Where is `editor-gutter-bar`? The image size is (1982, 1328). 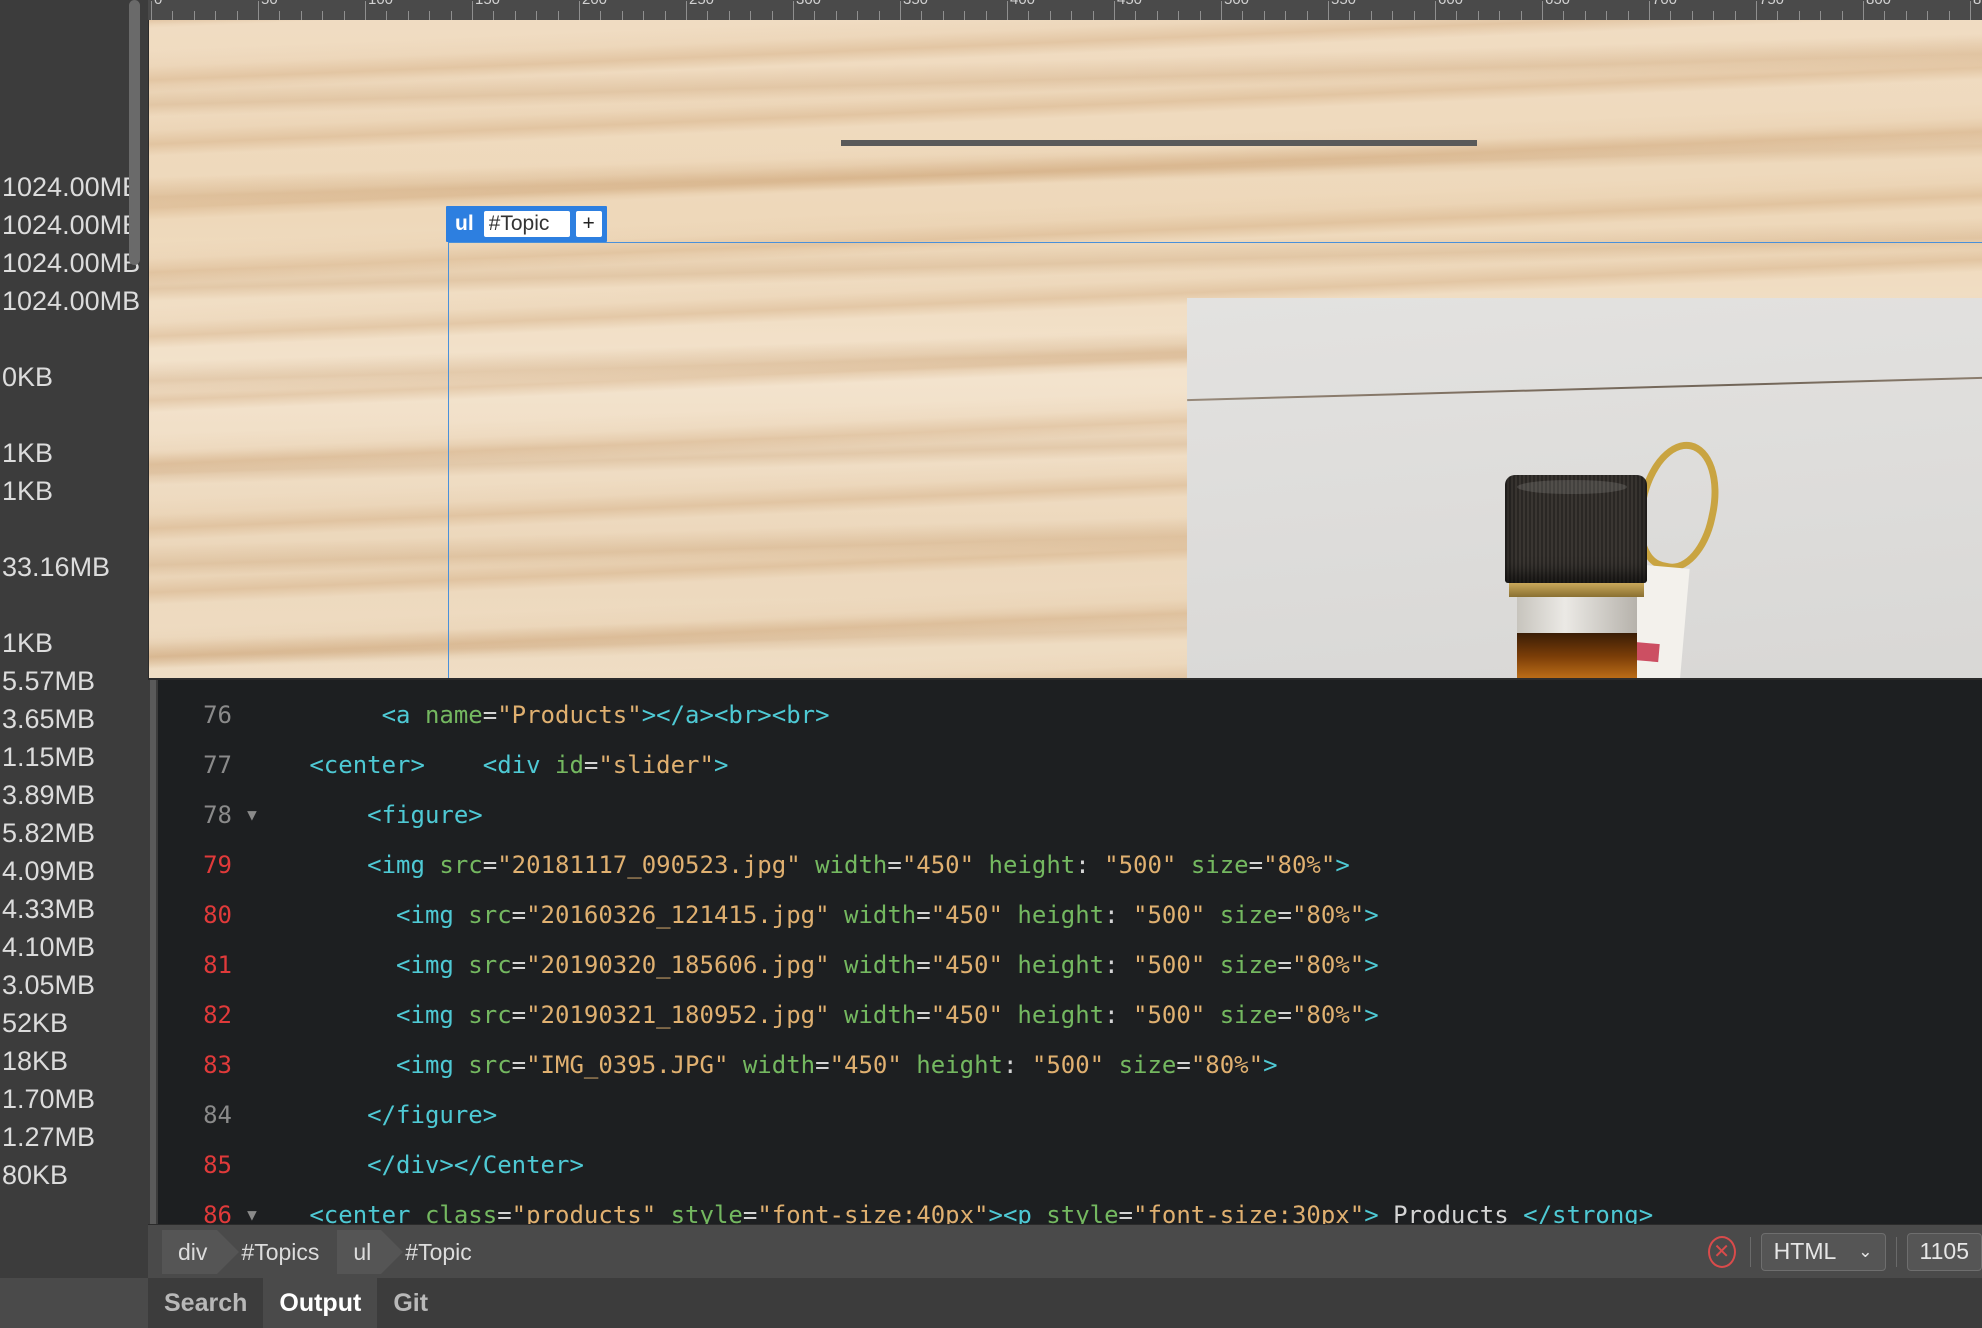 editor-gutter-bar is located at coordinates (153, 952).